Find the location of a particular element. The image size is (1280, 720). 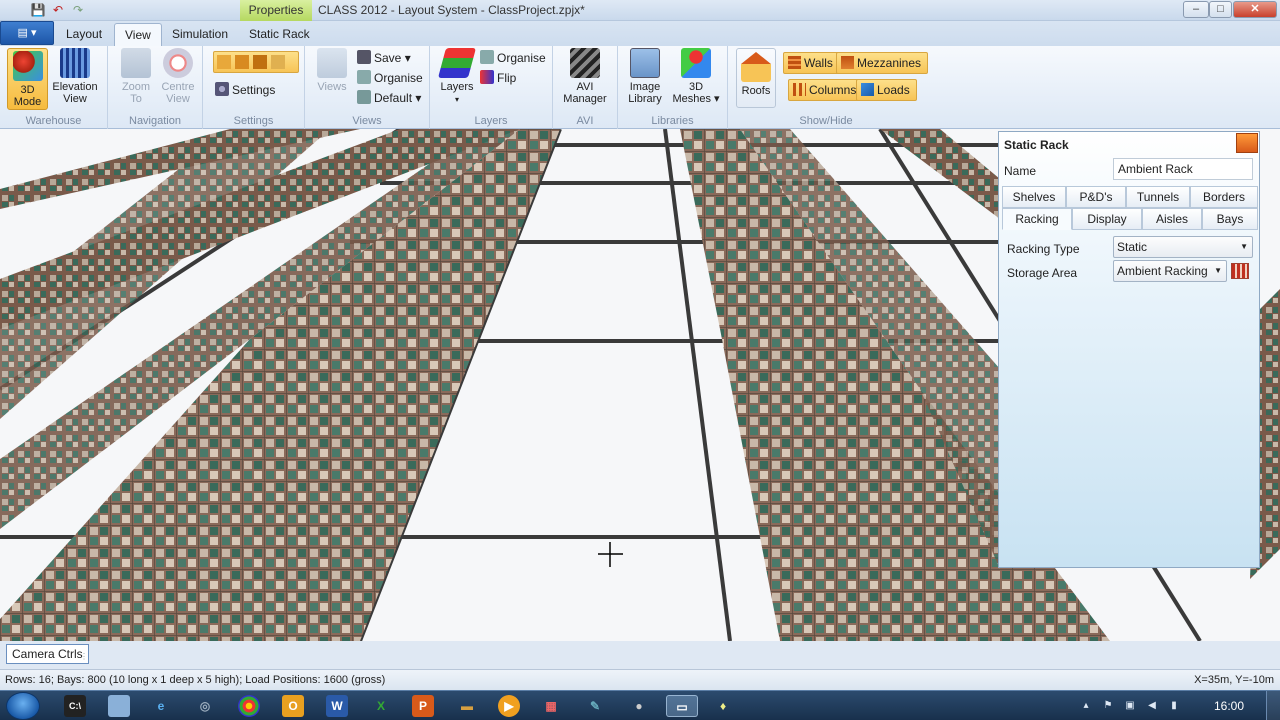

layers-label: Layers is located at coordinates (457, 87).